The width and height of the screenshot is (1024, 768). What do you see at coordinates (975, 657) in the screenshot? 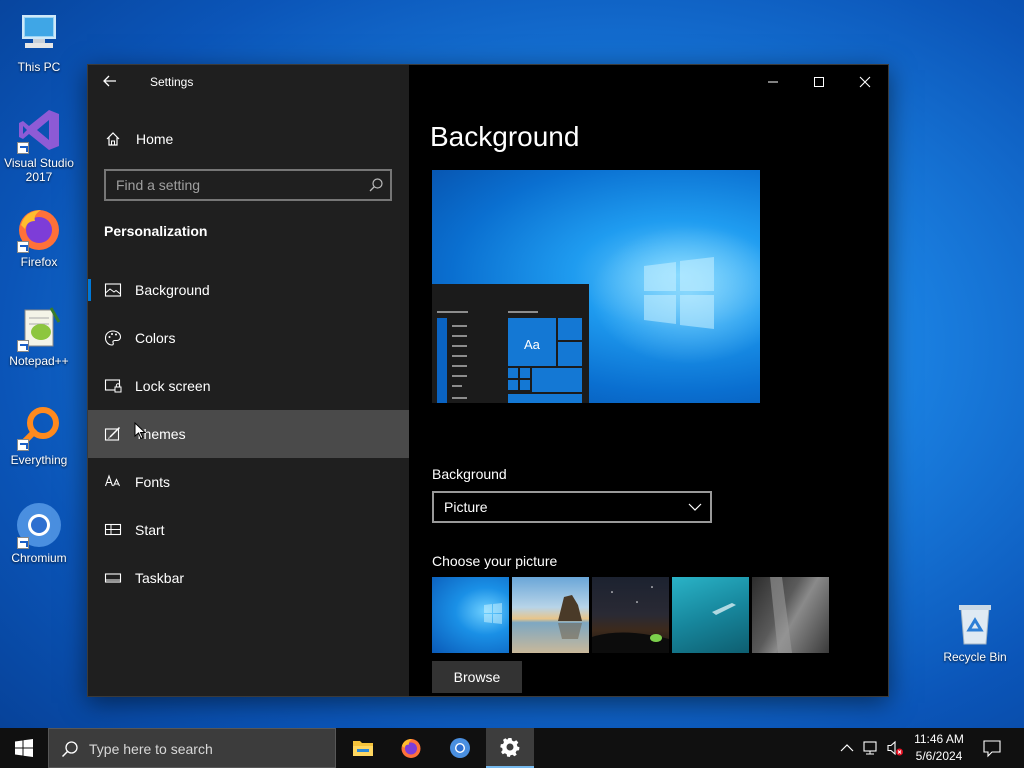
I see `desktop-icon-label: Recycle Bin` at bounding box center [975, 657].